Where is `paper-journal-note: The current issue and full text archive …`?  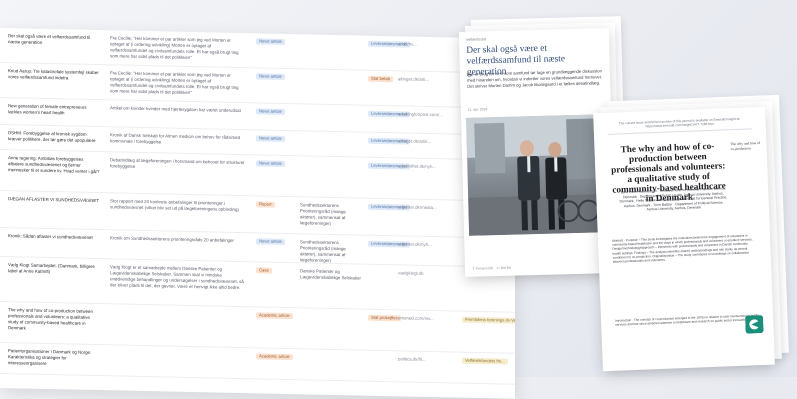
paper-journal-note: The current issue and full text archive … is located at coordinates (679, 125).